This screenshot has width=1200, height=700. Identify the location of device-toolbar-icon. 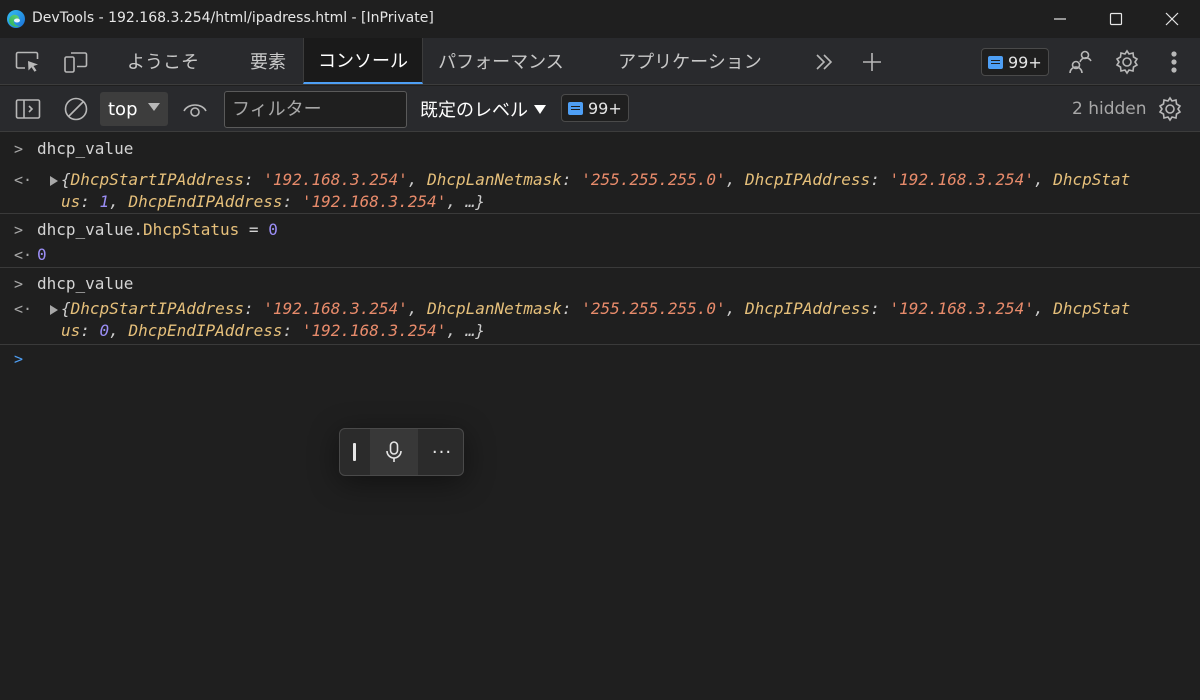
(76, 62).